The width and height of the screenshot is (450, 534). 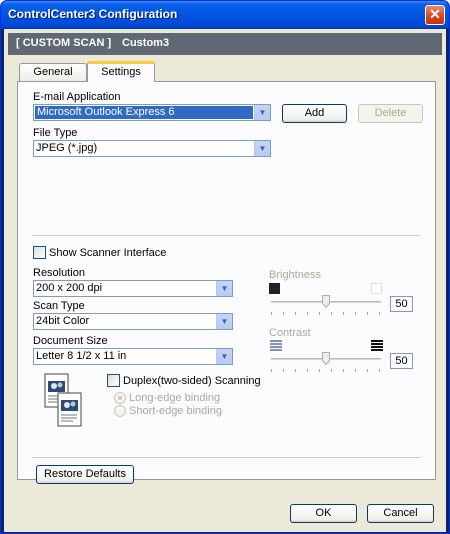 I want to click on ok-button-label: OK, so click(x=323, y=513).